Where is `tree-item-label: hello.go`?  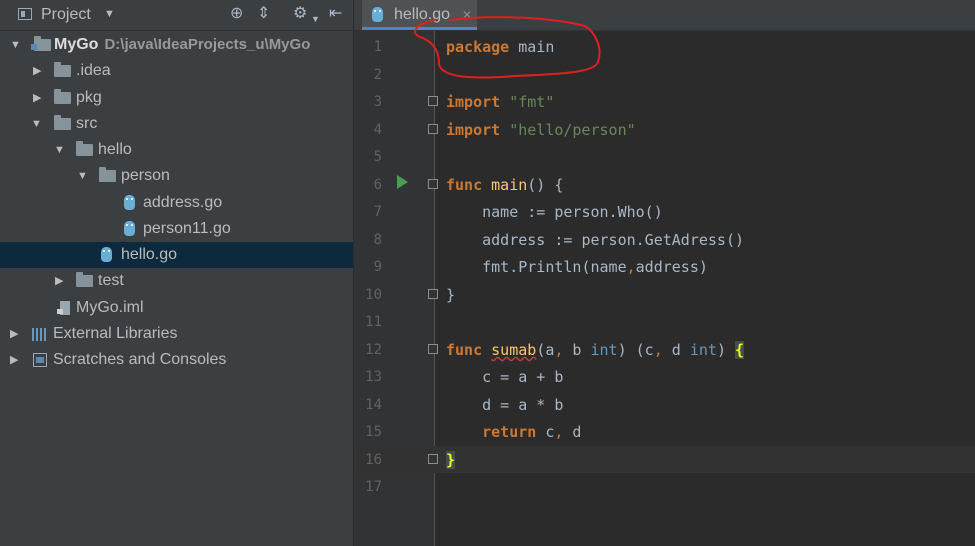
tree-item-label: hello.go is located at coordinates (149, 254).